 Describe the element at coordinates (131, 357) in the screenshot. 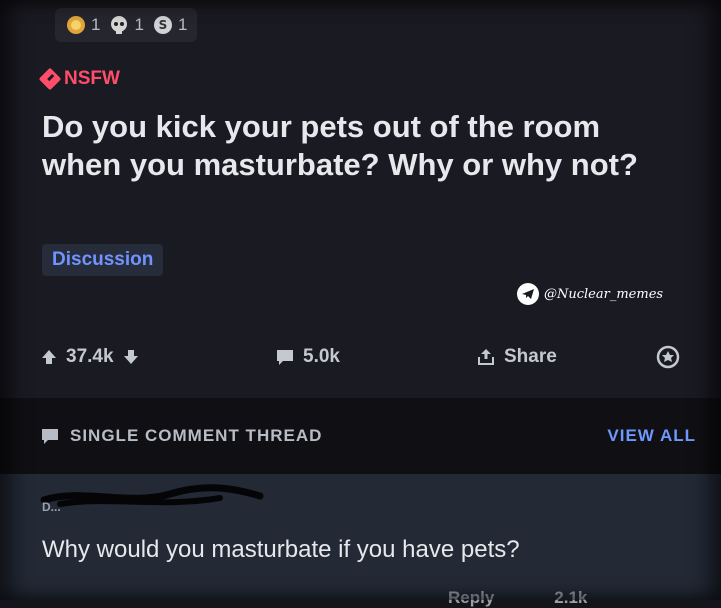

I see `downvote-arrow-icon` at that location.